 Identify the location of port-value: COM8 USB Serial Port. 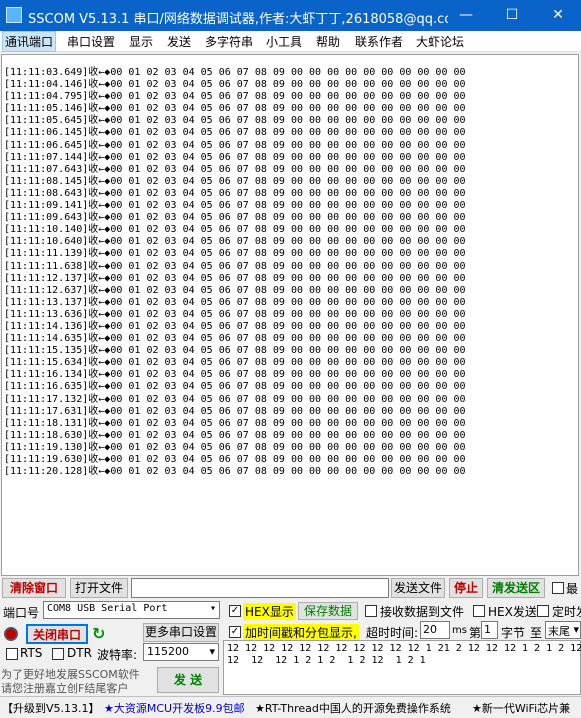
(107, 608).